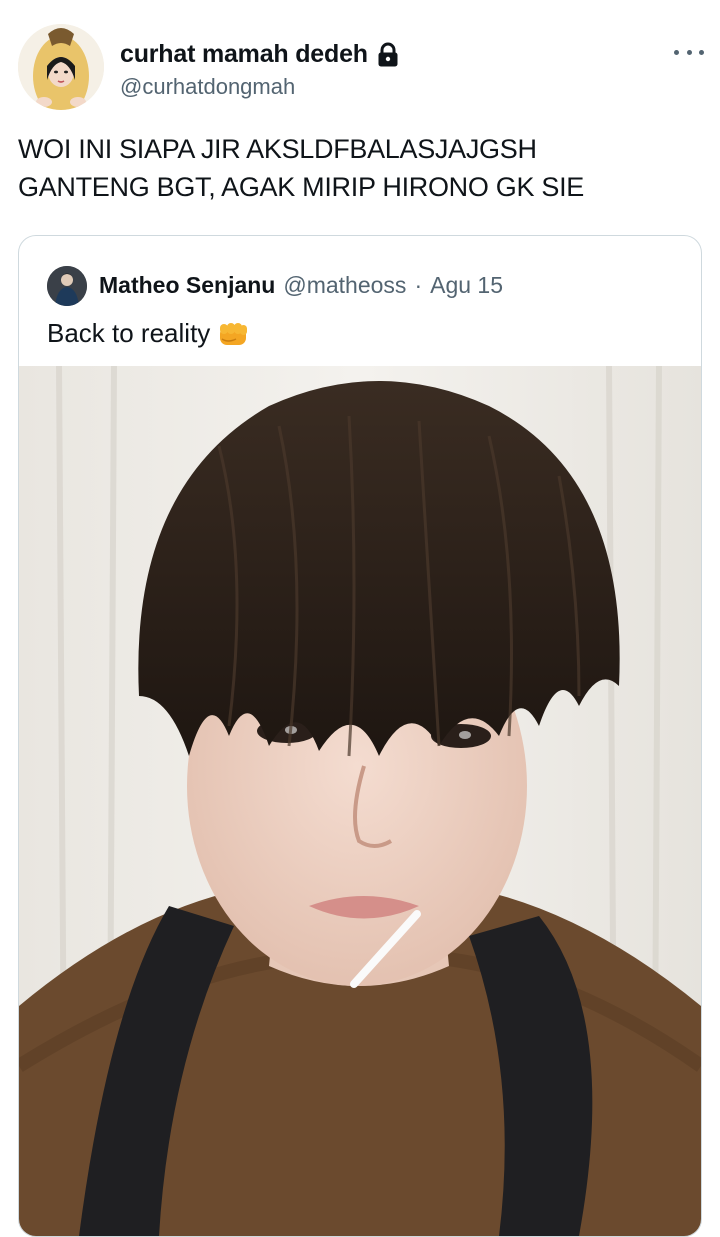 This screenshot has height=1237, width=720. What do you see at coordinates (67, 286) in the screenshot?
I see `quoted-author-avatar` at bounding box center [67, 286].